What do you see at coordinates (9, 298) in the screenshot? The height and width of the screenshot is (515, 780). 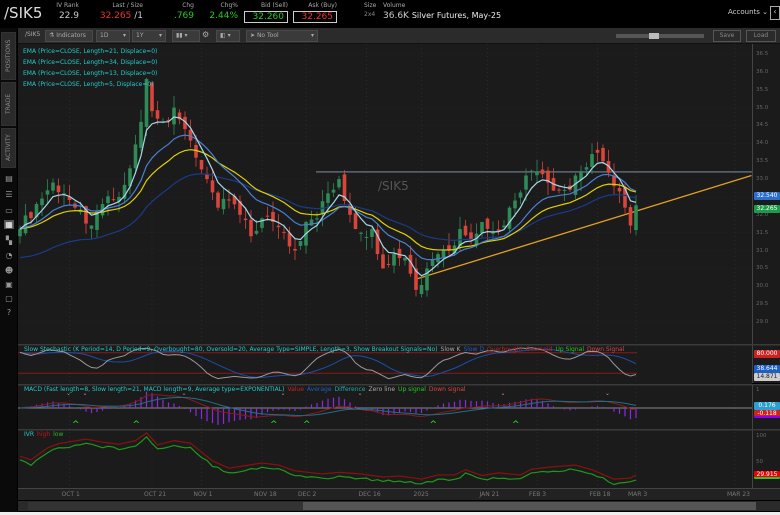 I see `messages-icon: ▢` at bounding box center [9, 298].